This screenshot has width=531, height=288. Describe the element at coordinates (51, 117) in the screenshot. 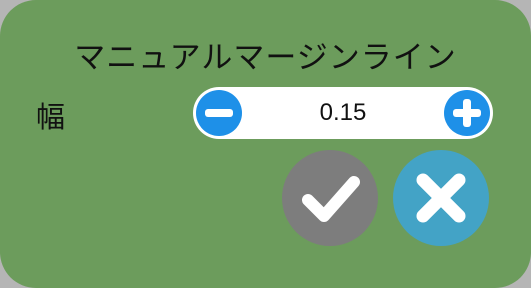

I see `width-label: 幅` at that location.